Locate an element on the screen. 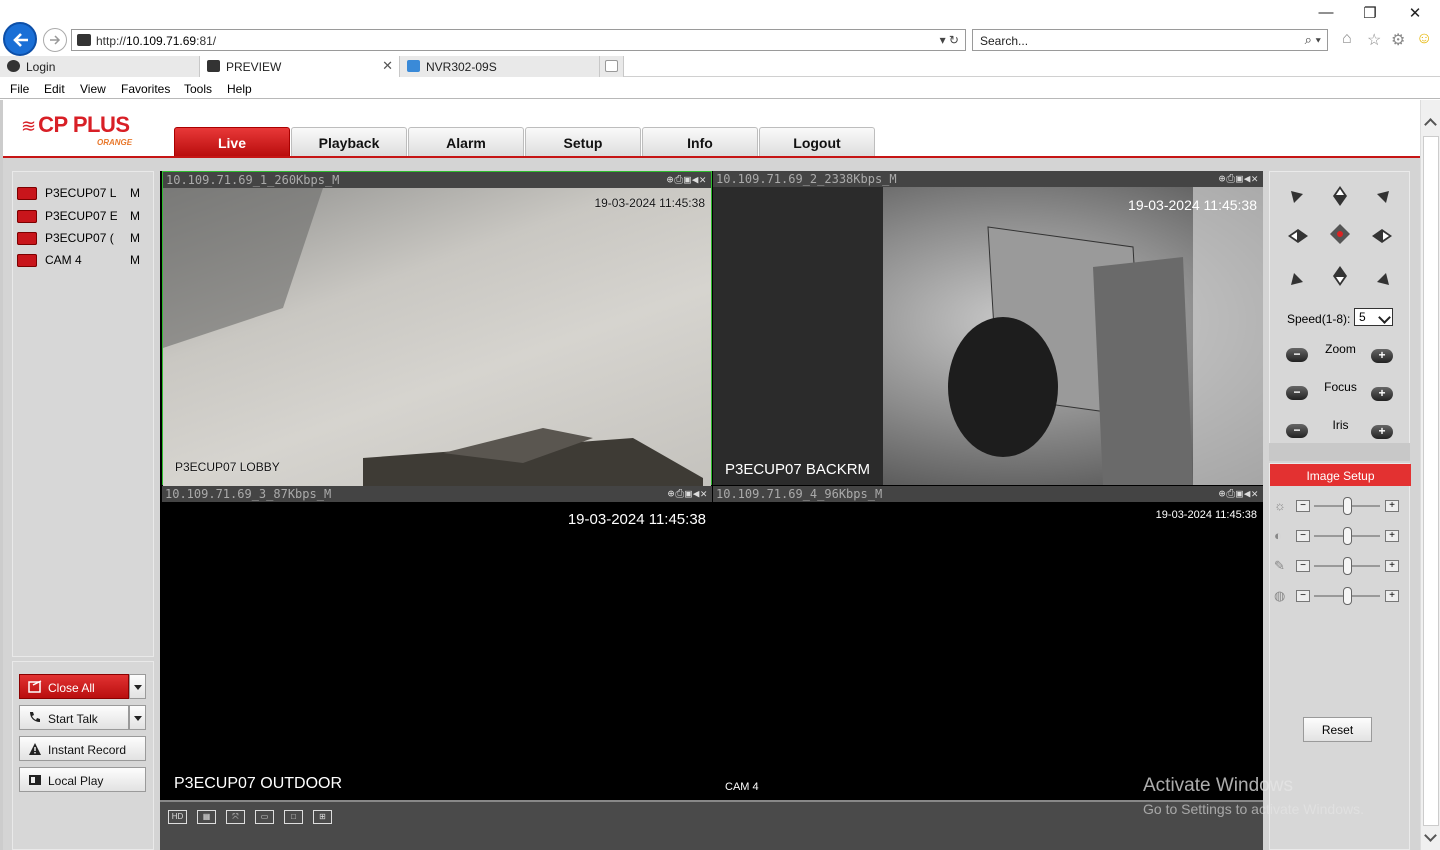  home-icon: ⌂ is located at coordinates (1347, 39).